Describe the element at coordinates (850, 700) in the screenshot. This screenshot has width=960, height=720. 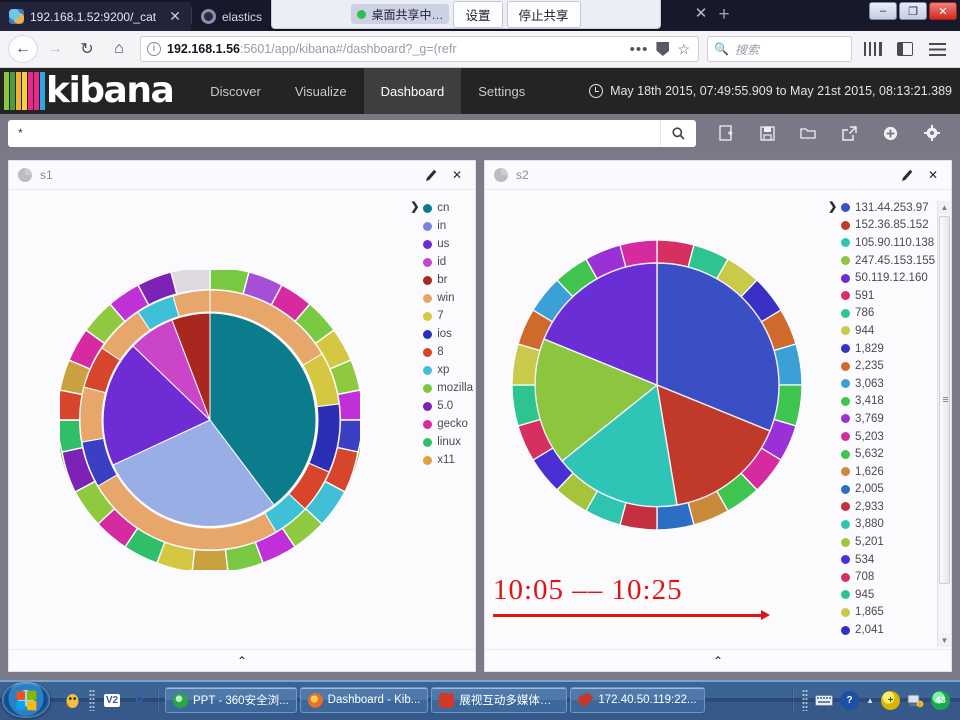
I see `help-icon: ?` at that location.